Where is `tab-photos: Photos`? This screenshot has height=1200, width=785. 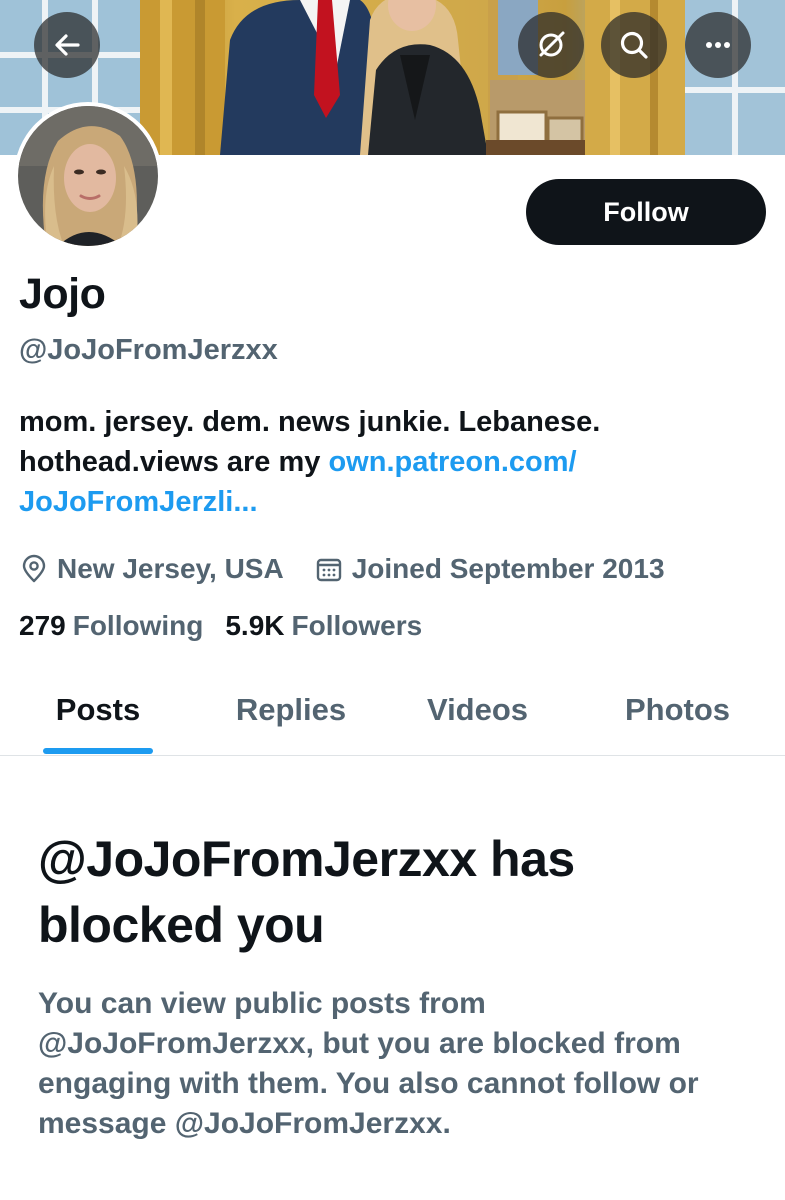 tab-photos: Photos is located at coordinates (677, 710).